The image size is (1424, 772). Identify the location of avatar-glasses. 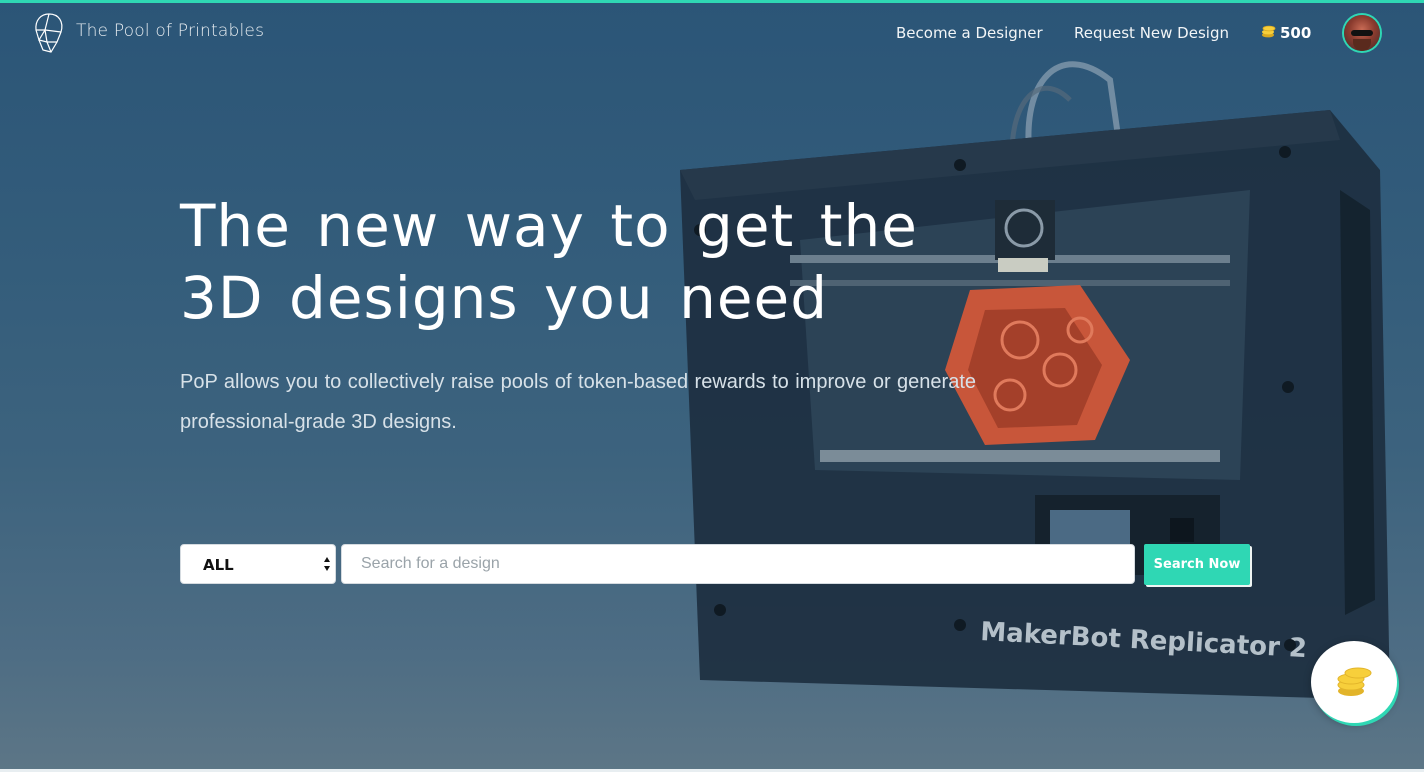
(1362, 33).